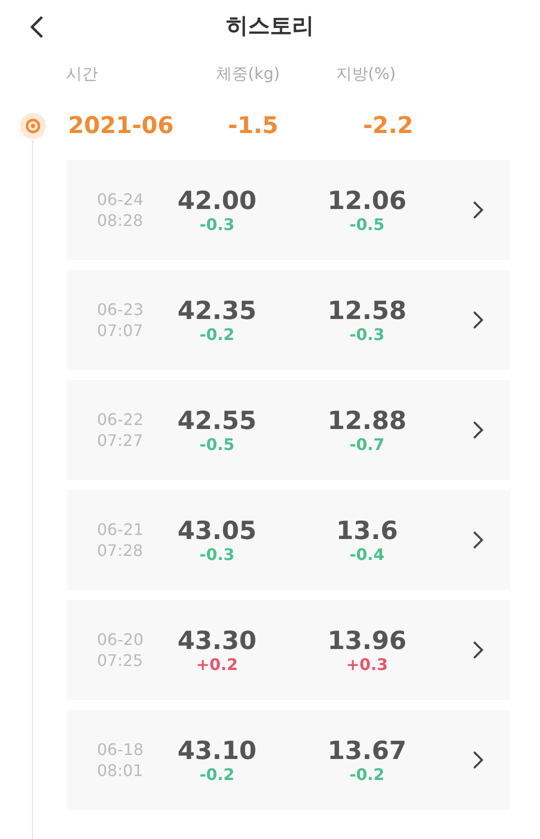  I want to click on record-card: 06-23 07:07 42.35 -0.2 12.58 -0.3, so click(288, 320).